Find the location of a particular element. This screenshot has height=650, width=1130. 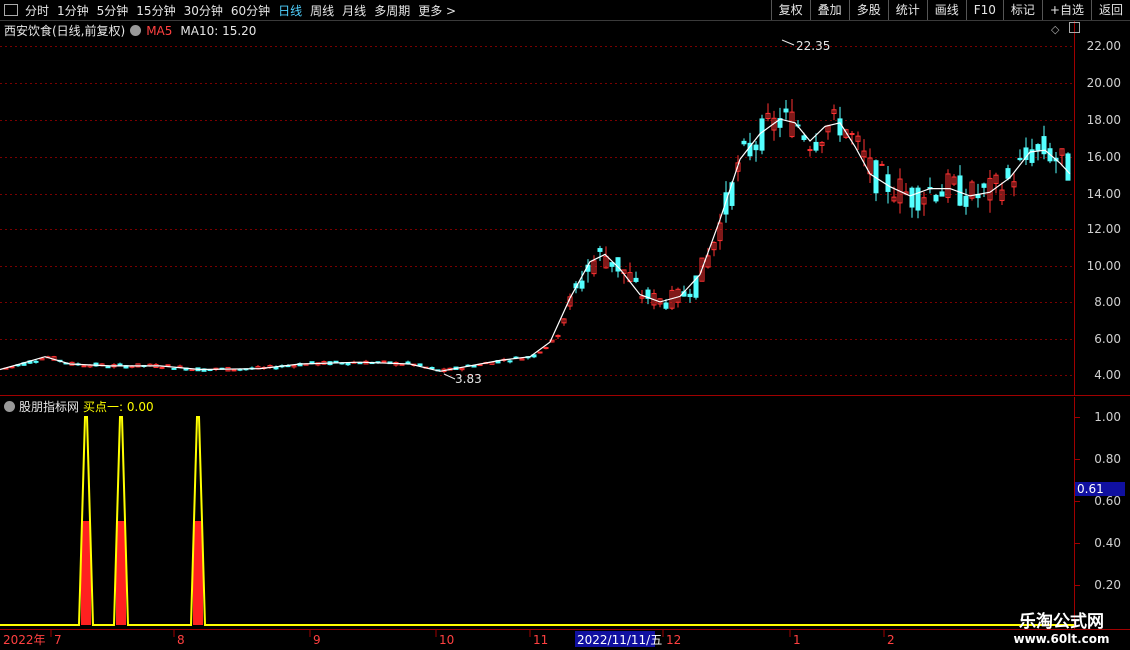

period-tab-15min: 15分钟 is located at coordinates (155, 10).